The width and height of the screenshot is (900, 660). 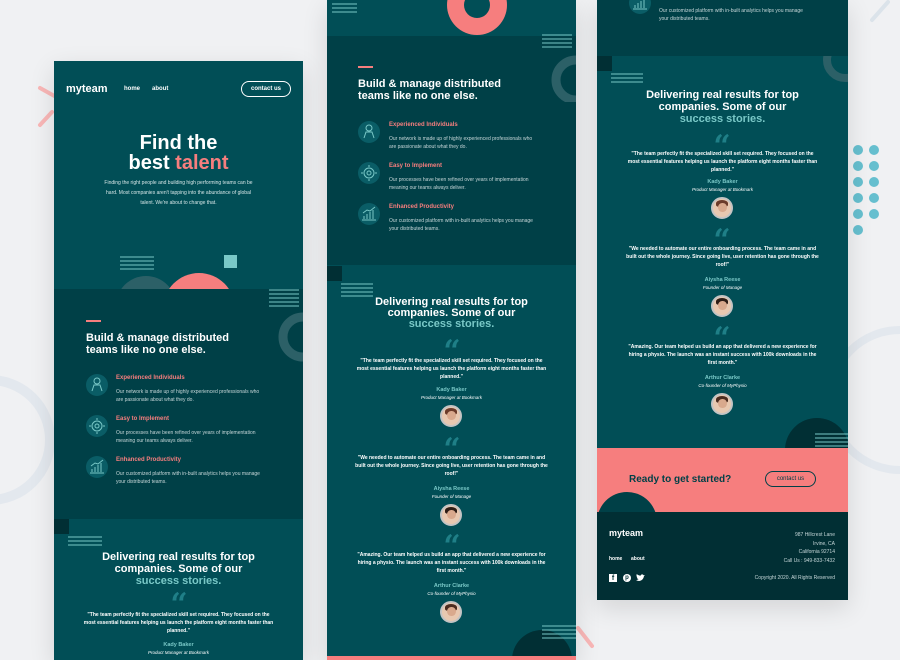 What do you see at coordinates (152, 163) in the screenshot?
I see `hero-title-best: best` at bounding box center [152, 163].